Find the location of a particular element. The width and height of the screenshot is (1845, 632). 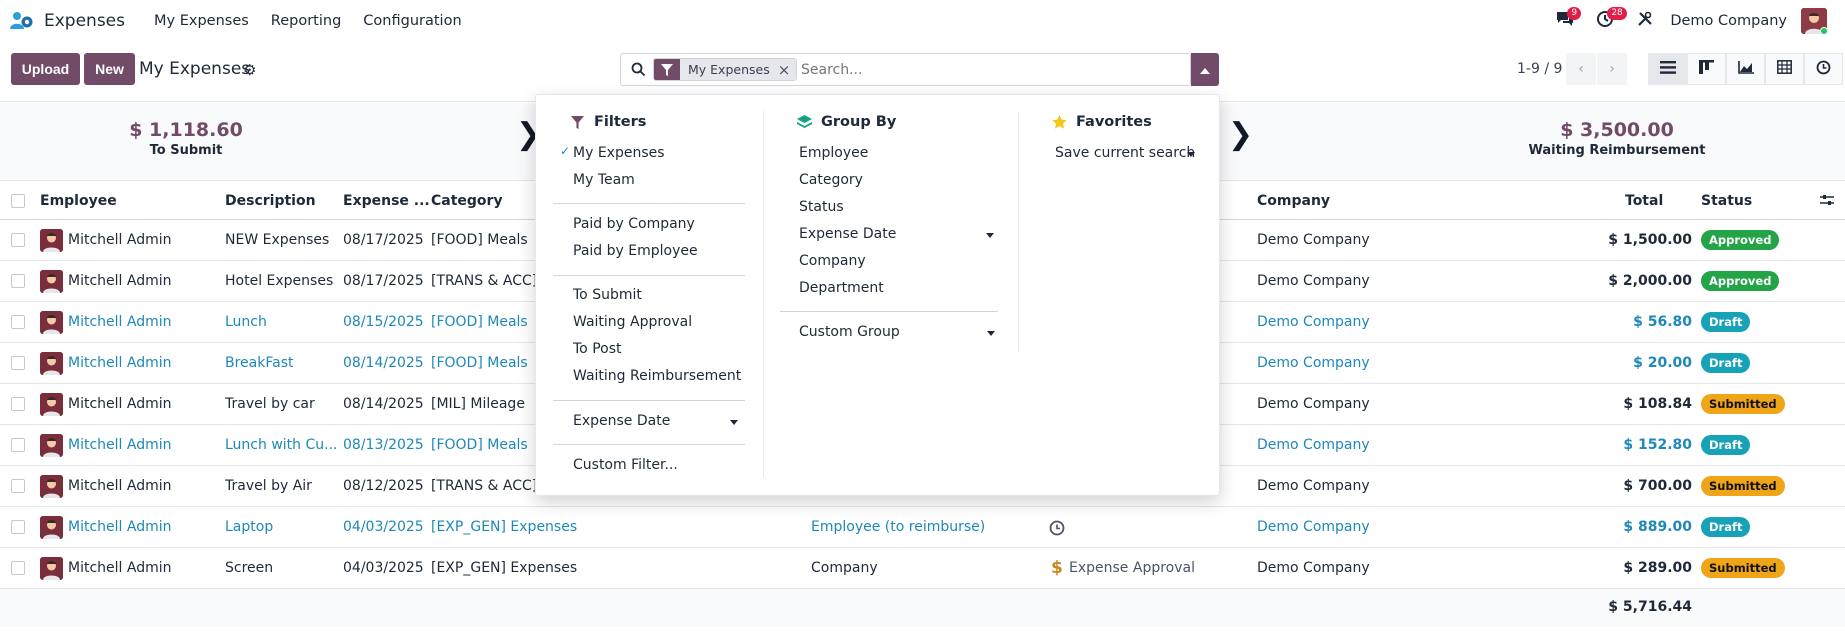

cell-expense-date: 08/13/2025 is located at coordinates (385, 445).